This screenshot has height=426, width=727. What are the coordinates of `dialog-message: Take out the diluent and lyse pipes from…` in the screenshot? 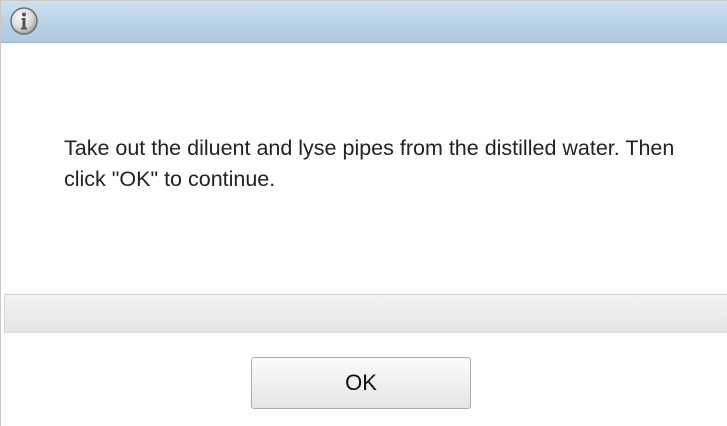 It's located at (369, 163).